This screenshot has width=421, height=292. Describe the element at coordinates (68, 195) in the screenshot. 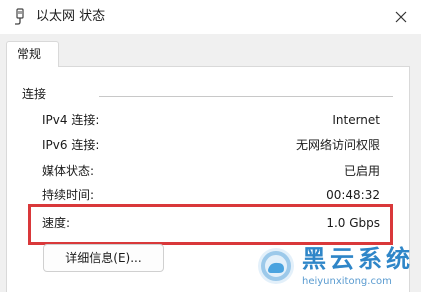

I see `duration-label: 持续时间:` at that location.